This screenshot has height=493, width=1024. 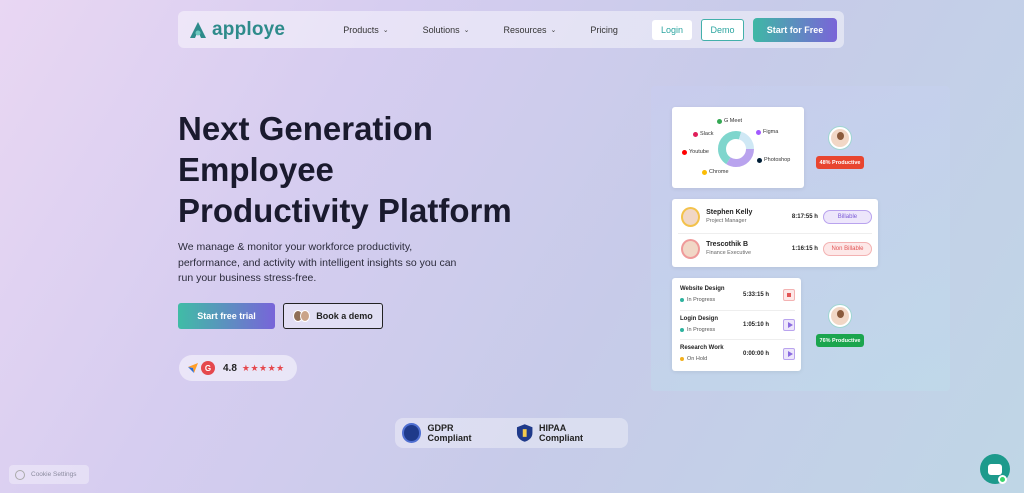 What do you see at coordinates (702, 289) in the screenshot?
I see `task-name: Website Design` at bounding box center [702, 289].